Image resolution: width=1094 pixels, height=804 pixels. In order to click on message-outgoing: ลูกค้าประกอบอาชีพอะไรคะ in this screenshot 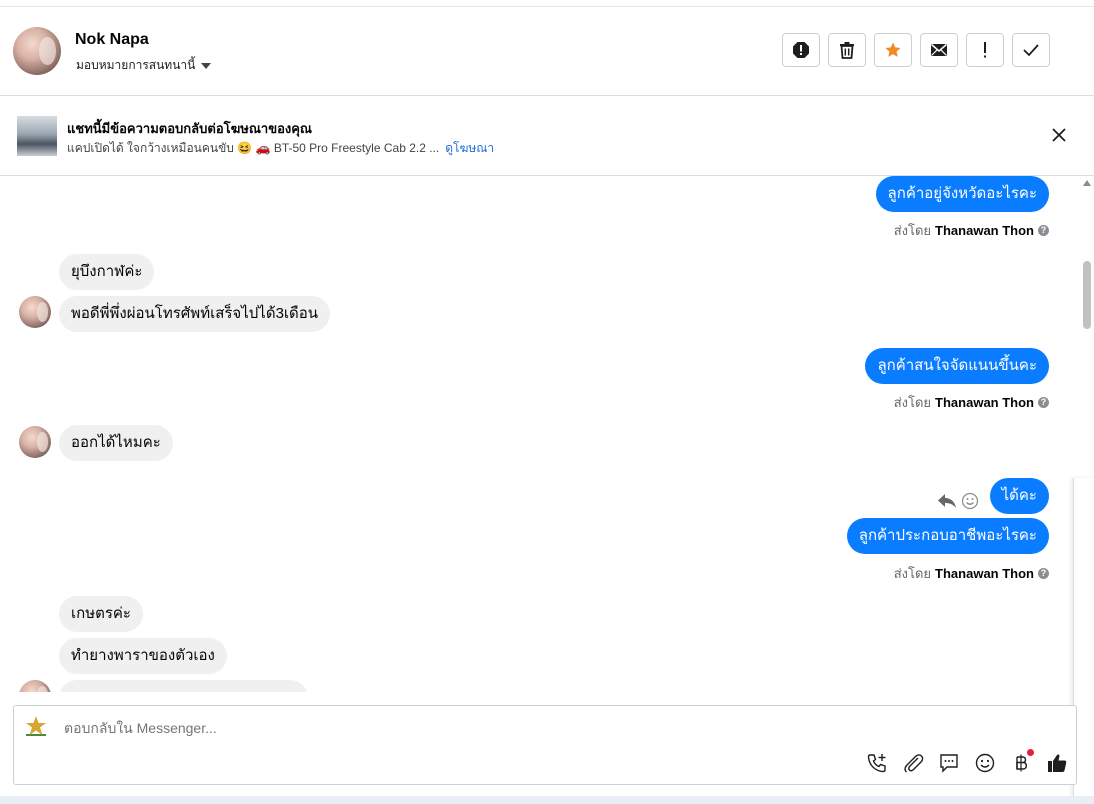, I will do `click(947, 536)`.